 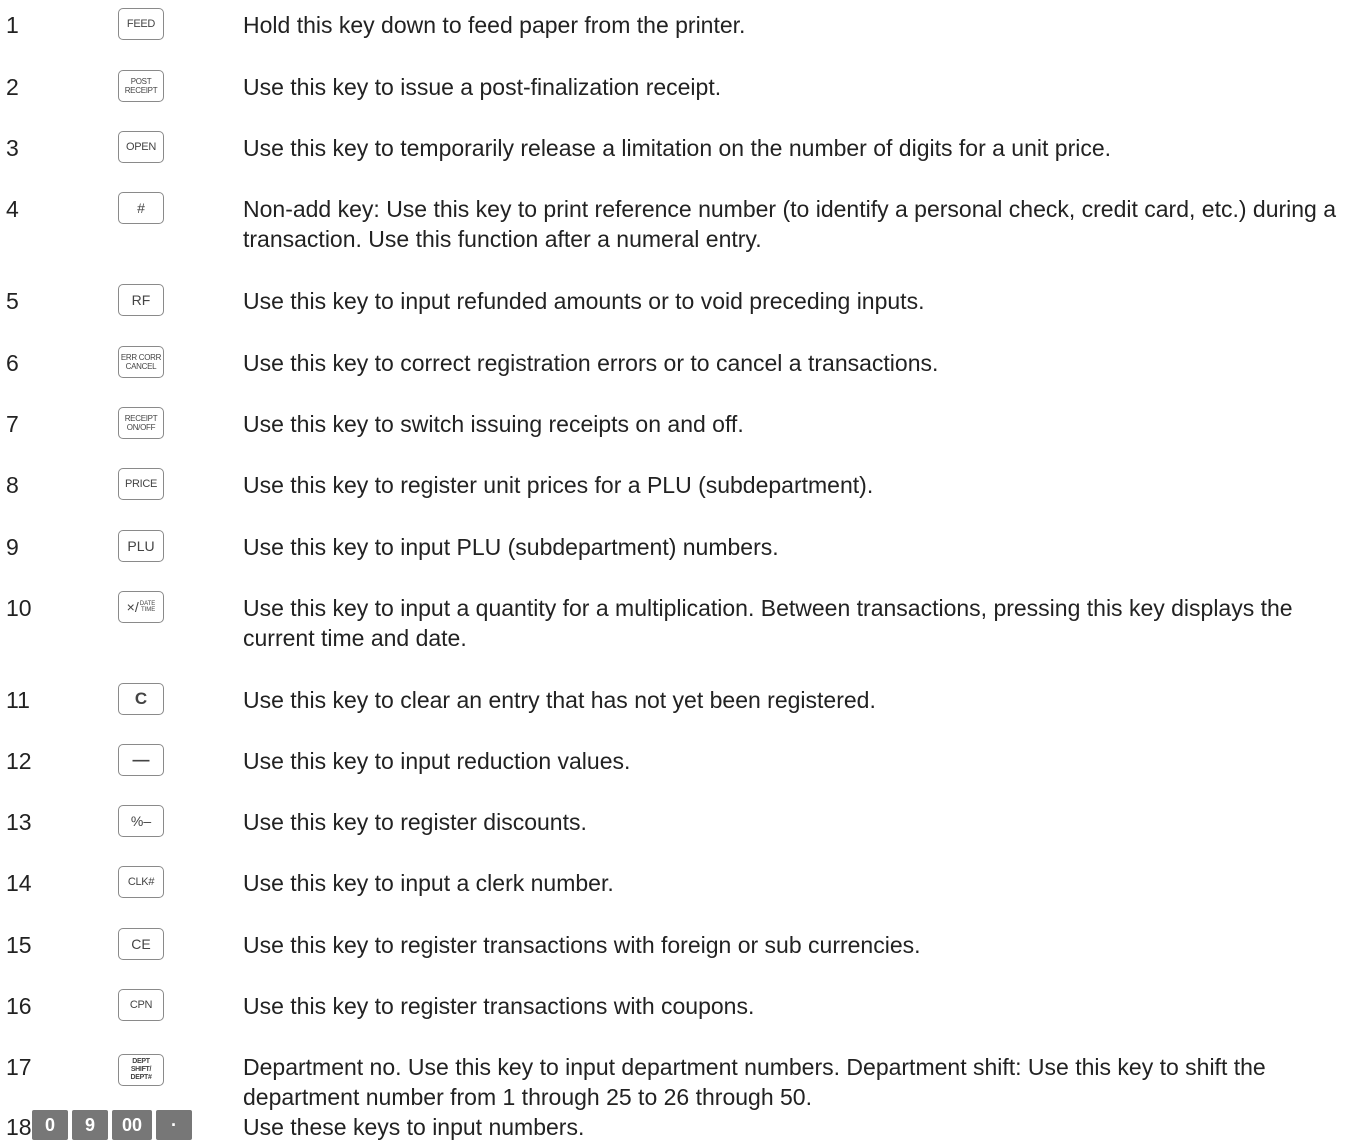 I want to click on numeric-keys: 0 9 00 ·, so click(x=112, y=1125).